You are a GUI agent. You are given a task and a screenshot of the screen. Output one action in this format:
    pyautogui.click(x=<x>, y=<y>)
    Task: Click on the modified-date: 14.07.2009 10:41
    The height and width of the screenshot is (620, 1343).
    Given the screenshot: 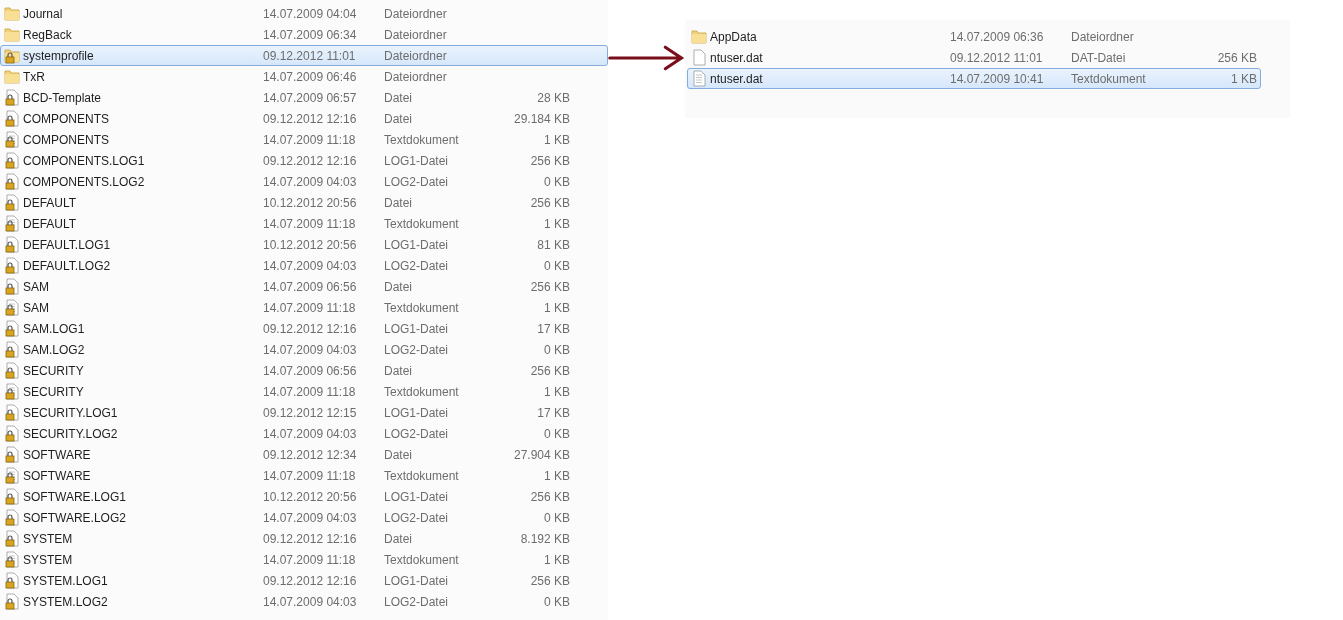 What is the action you would take?
    pyautogui.click(x=997, y=78)
    